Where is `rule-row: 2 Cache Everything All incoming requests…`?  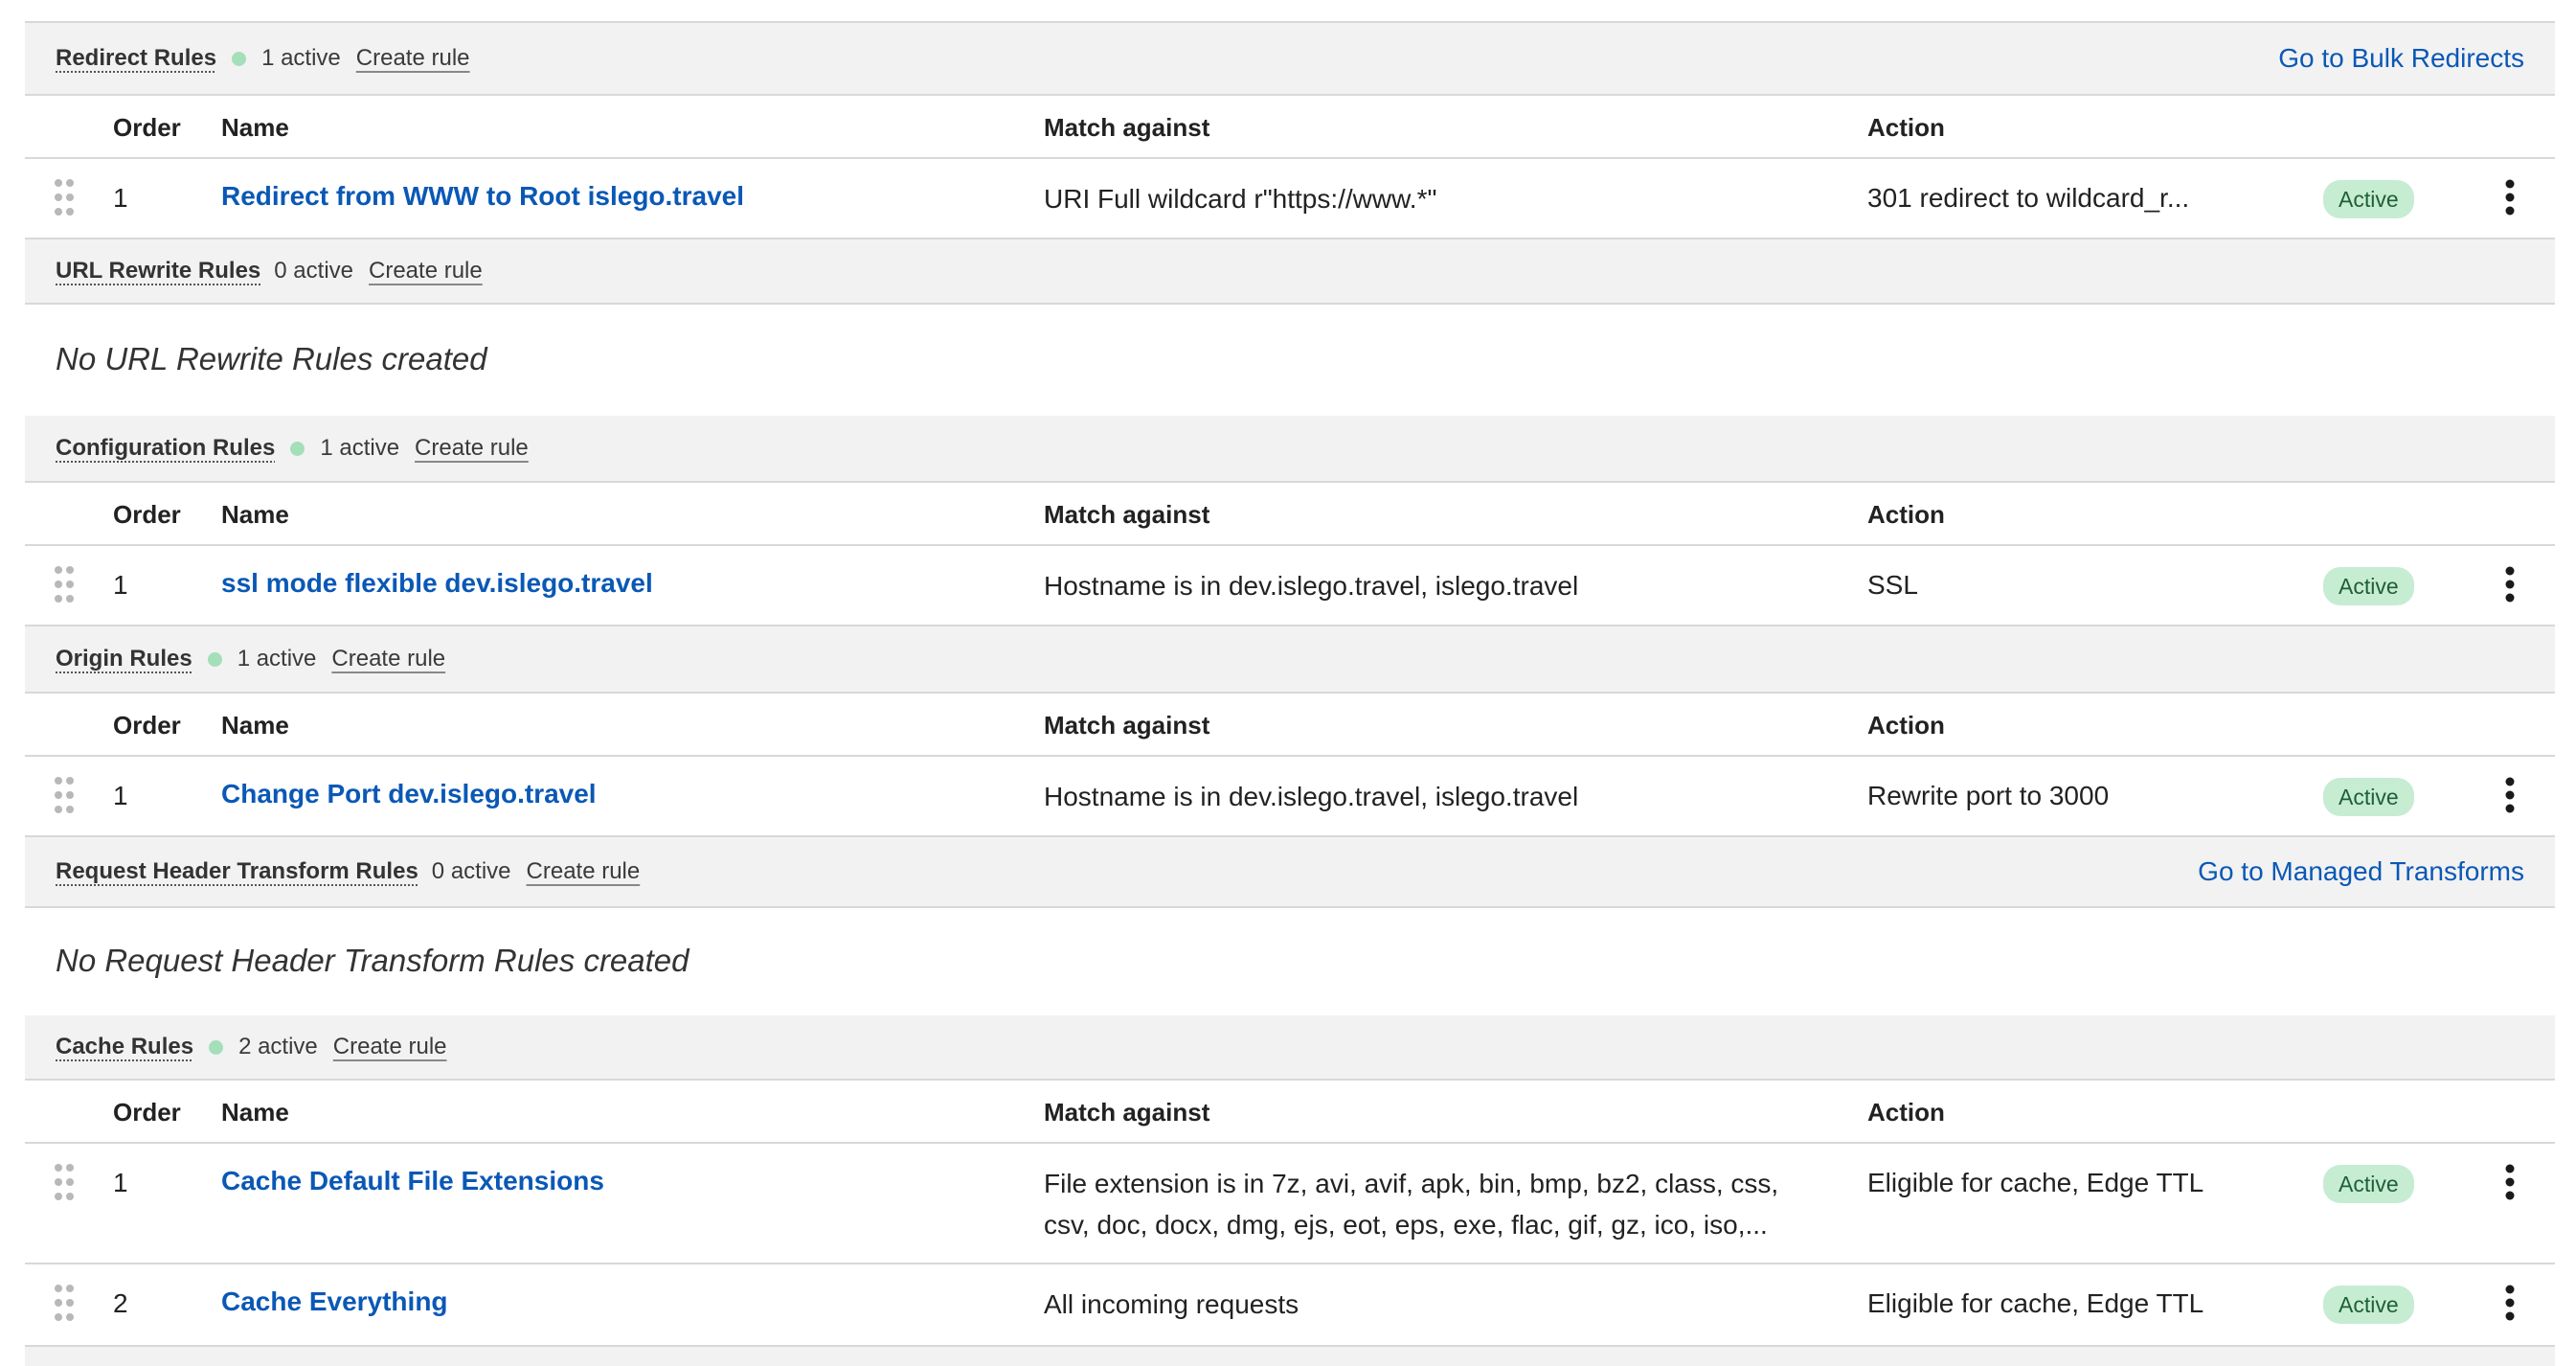 rule-row: 2 Cache Everything All incoming requests… is located at coordinates (1290, 1305).